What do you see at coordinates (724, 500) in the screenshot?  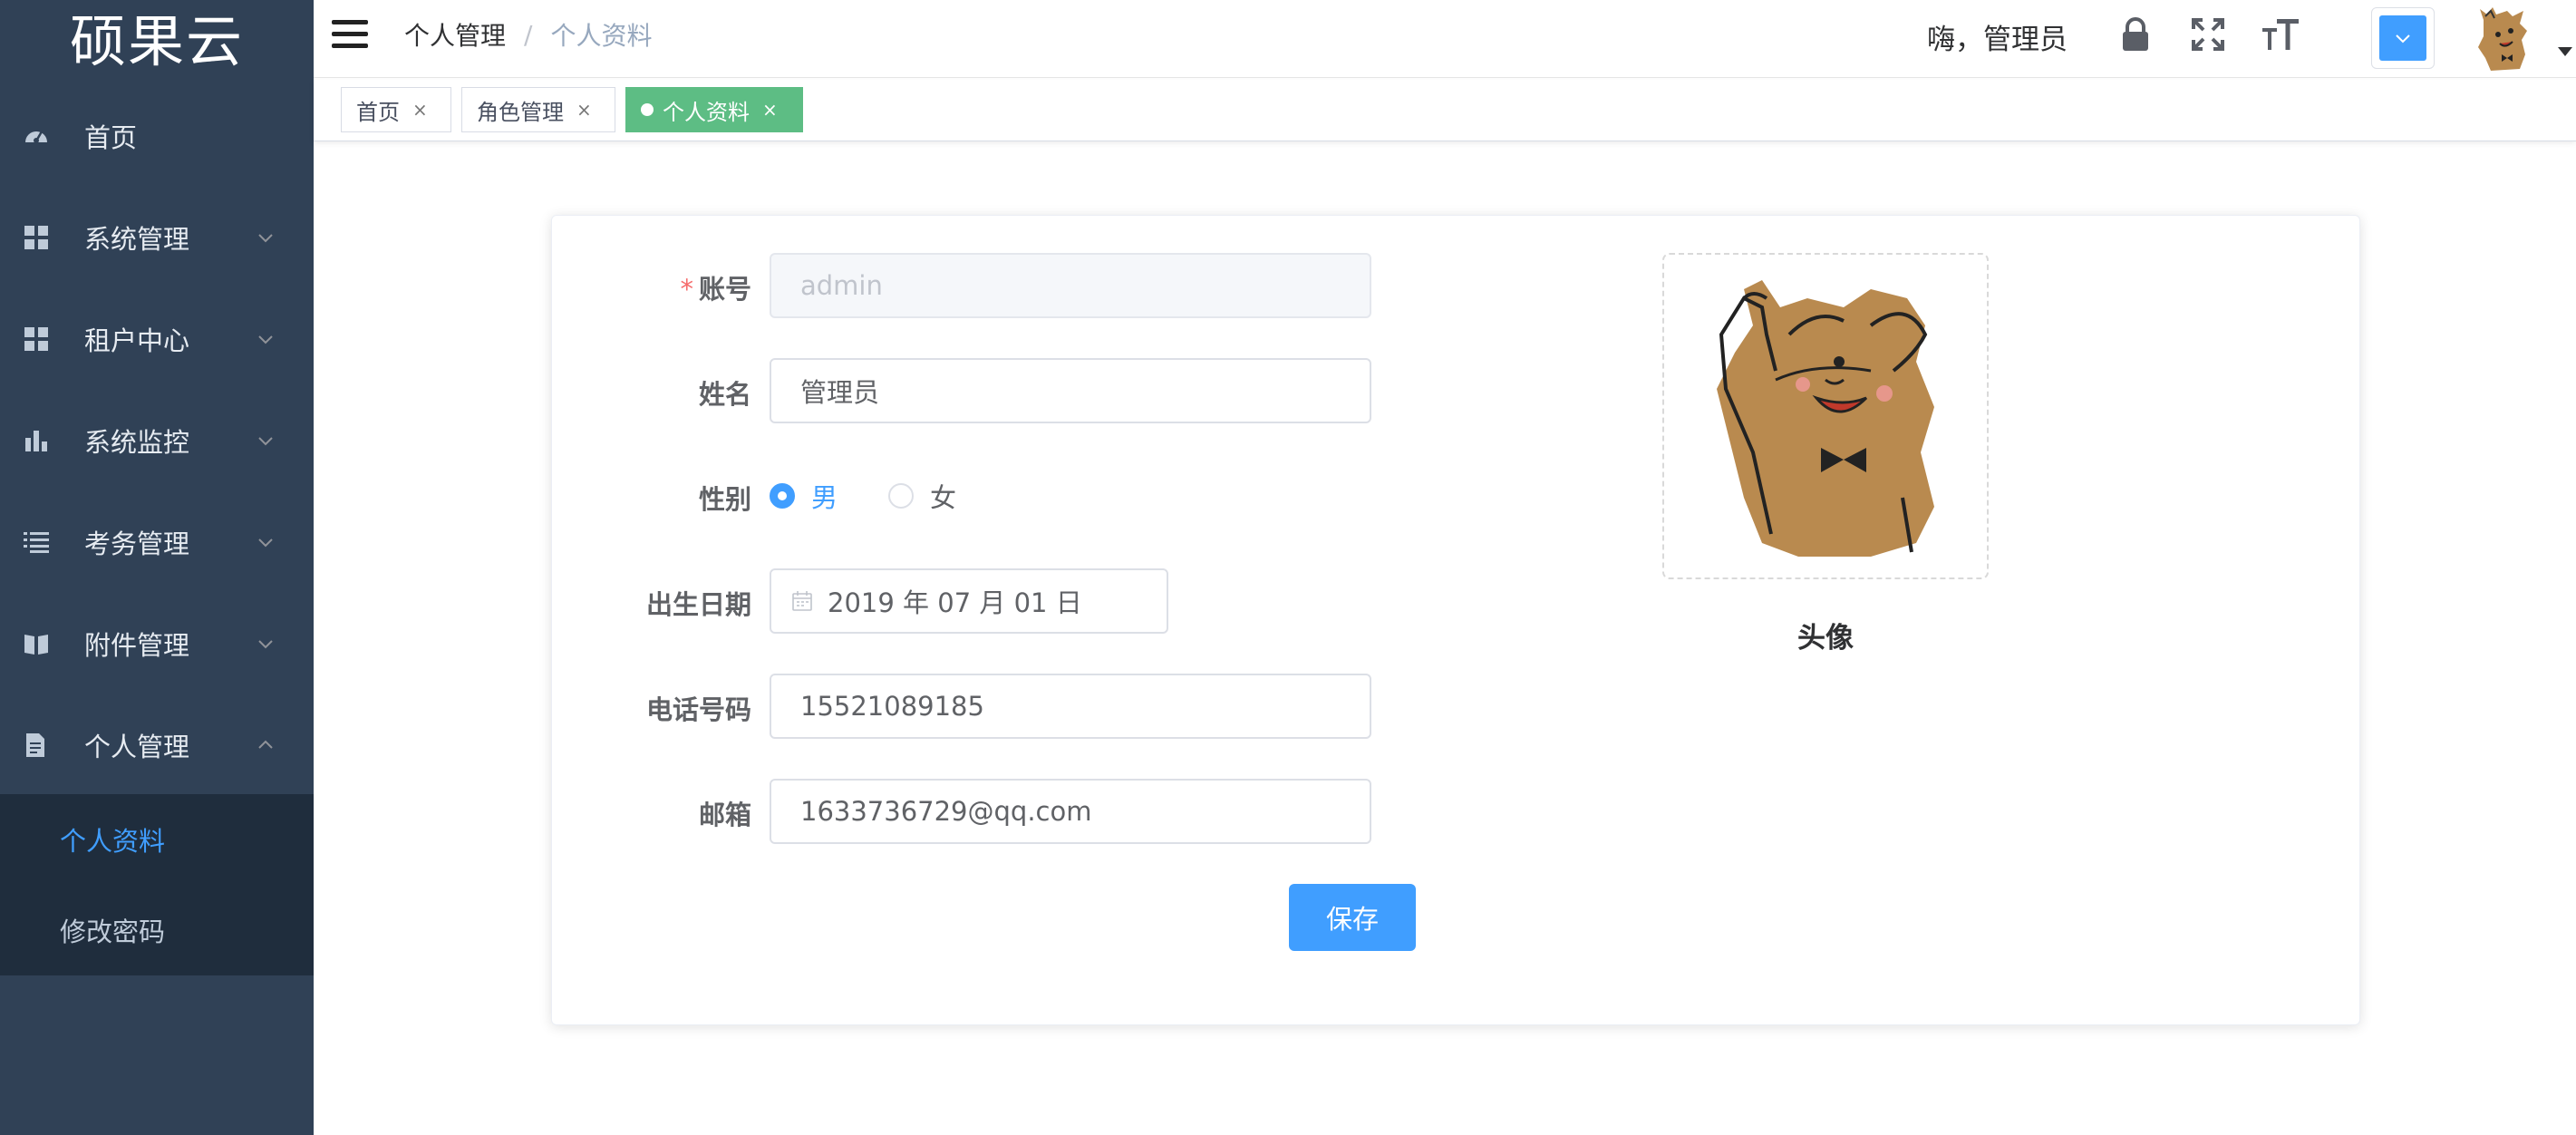 I see `gender-label: 性别` at bounding box center [724, 500].